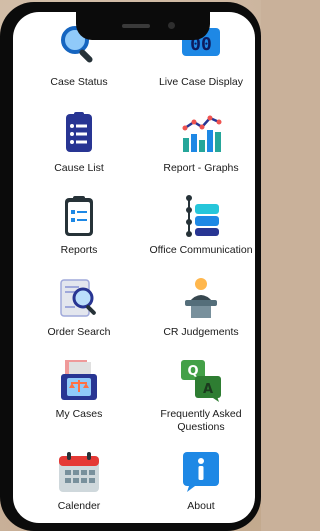  I want to click on menu-label: Cause List, so click(79, 168).